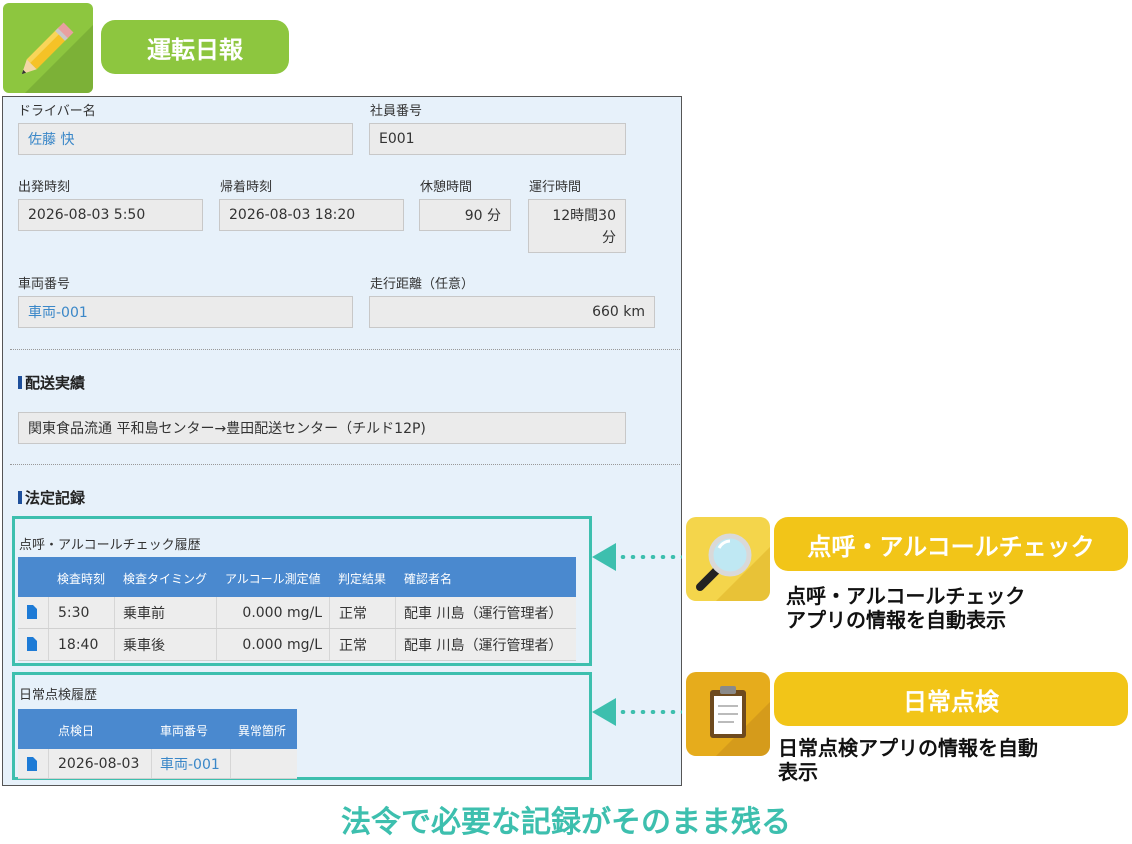 This screenshot has width=1132, height=844. I want to click on delivery-field: 関東食品流通 平和島センター→豊田配送センター（チルド12P), so click(322, 428).